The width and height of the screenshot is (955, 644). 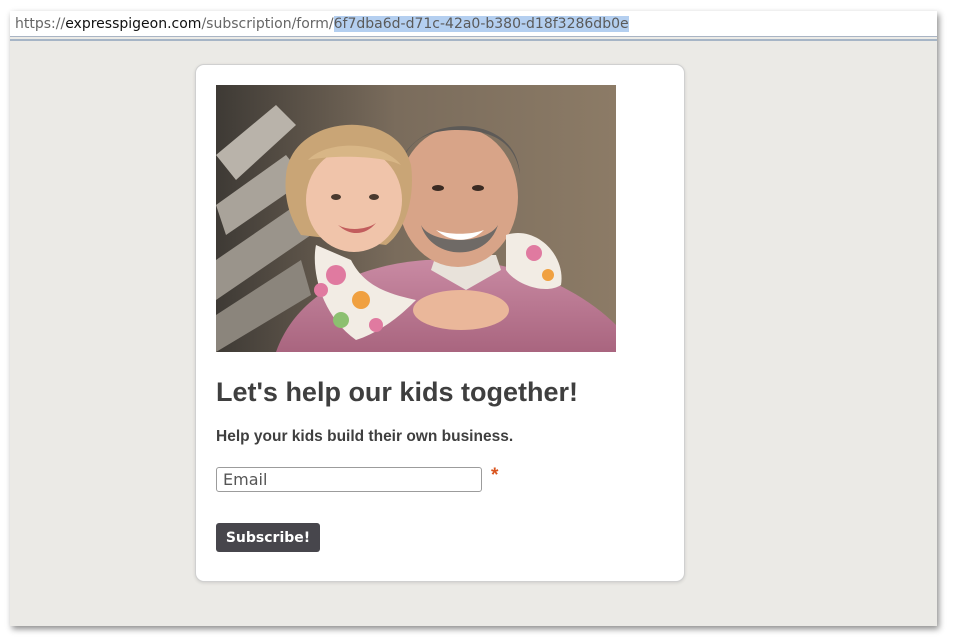 I want to click on subscribe-button: Subscribe!, so click(x=268, y=537).